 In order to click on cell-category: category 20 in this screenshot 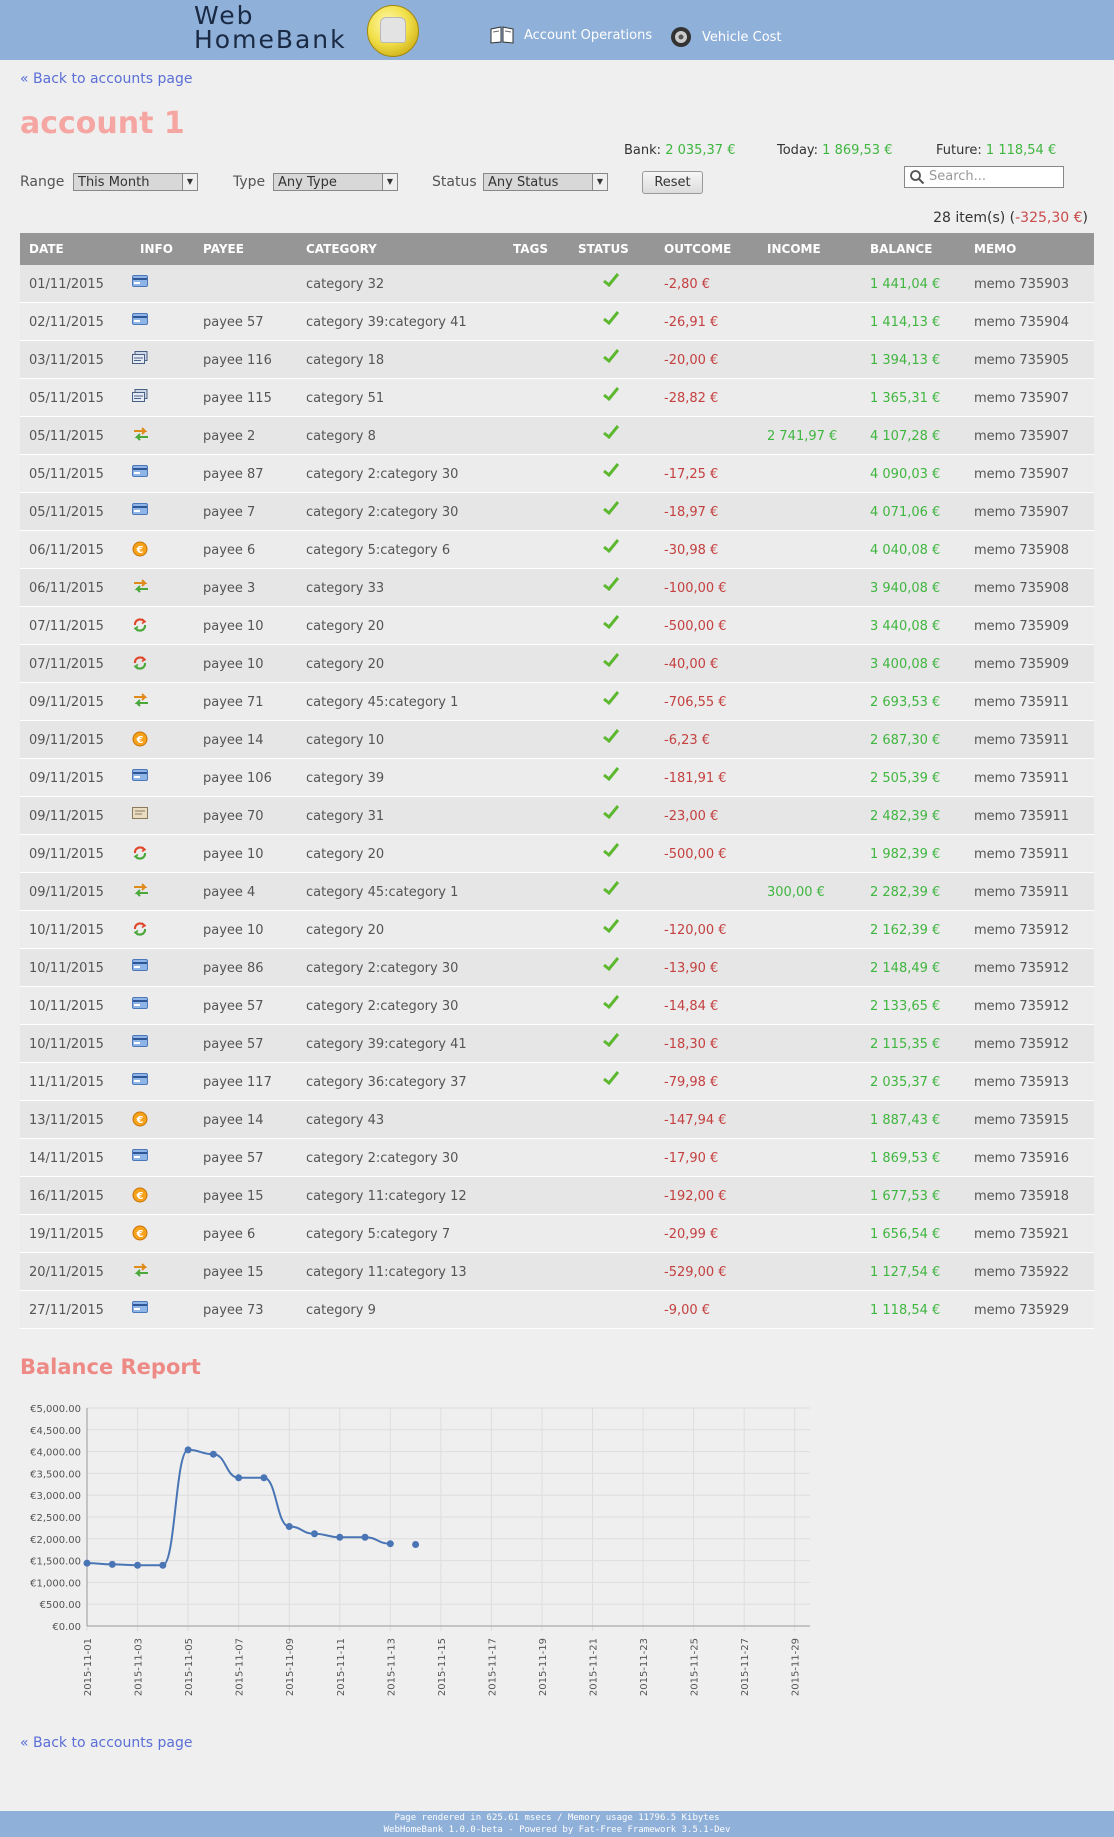, I will do `click(345, 664)`.